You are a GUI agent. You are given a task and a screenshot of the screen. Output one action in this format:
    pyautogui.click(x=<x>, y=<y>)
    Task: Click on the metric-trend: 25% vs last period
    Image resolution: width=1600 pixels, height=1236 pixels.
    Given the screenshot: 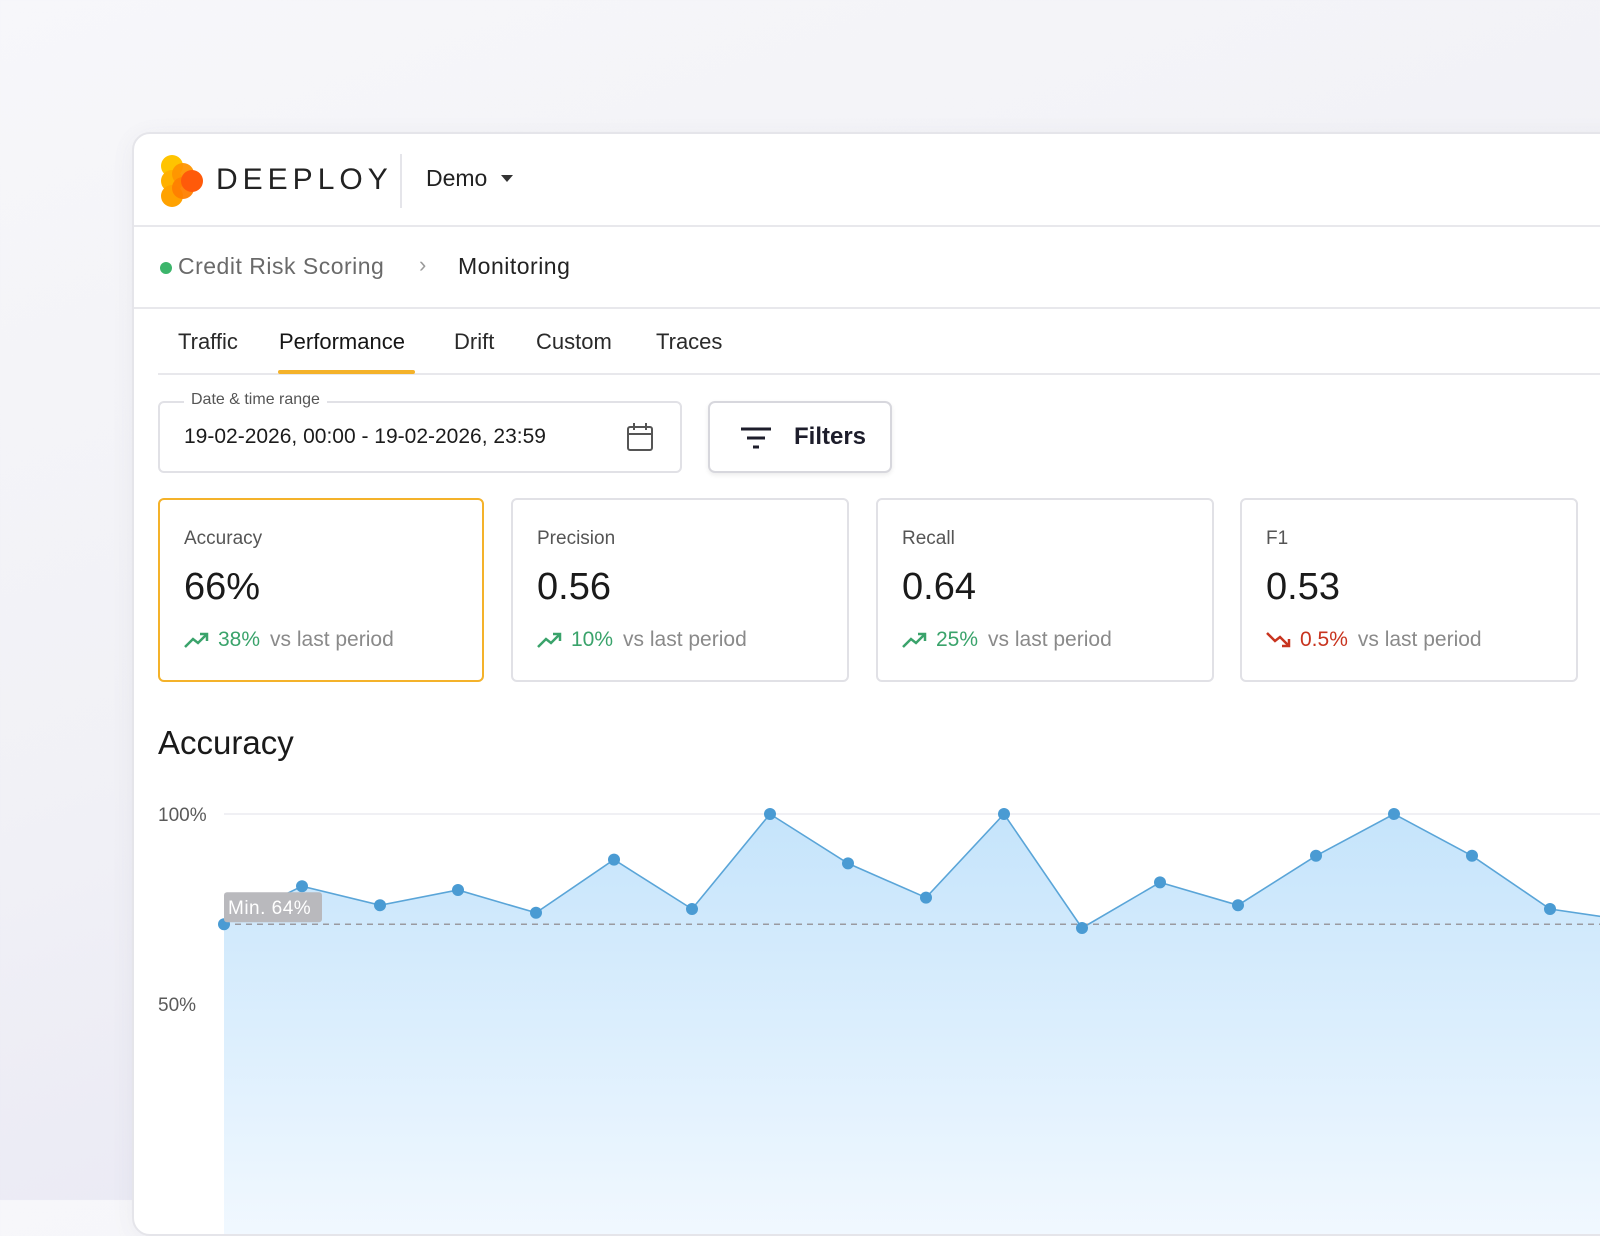 What is the action you would take?
    pyautogui.click(x=1007, y=640)
    